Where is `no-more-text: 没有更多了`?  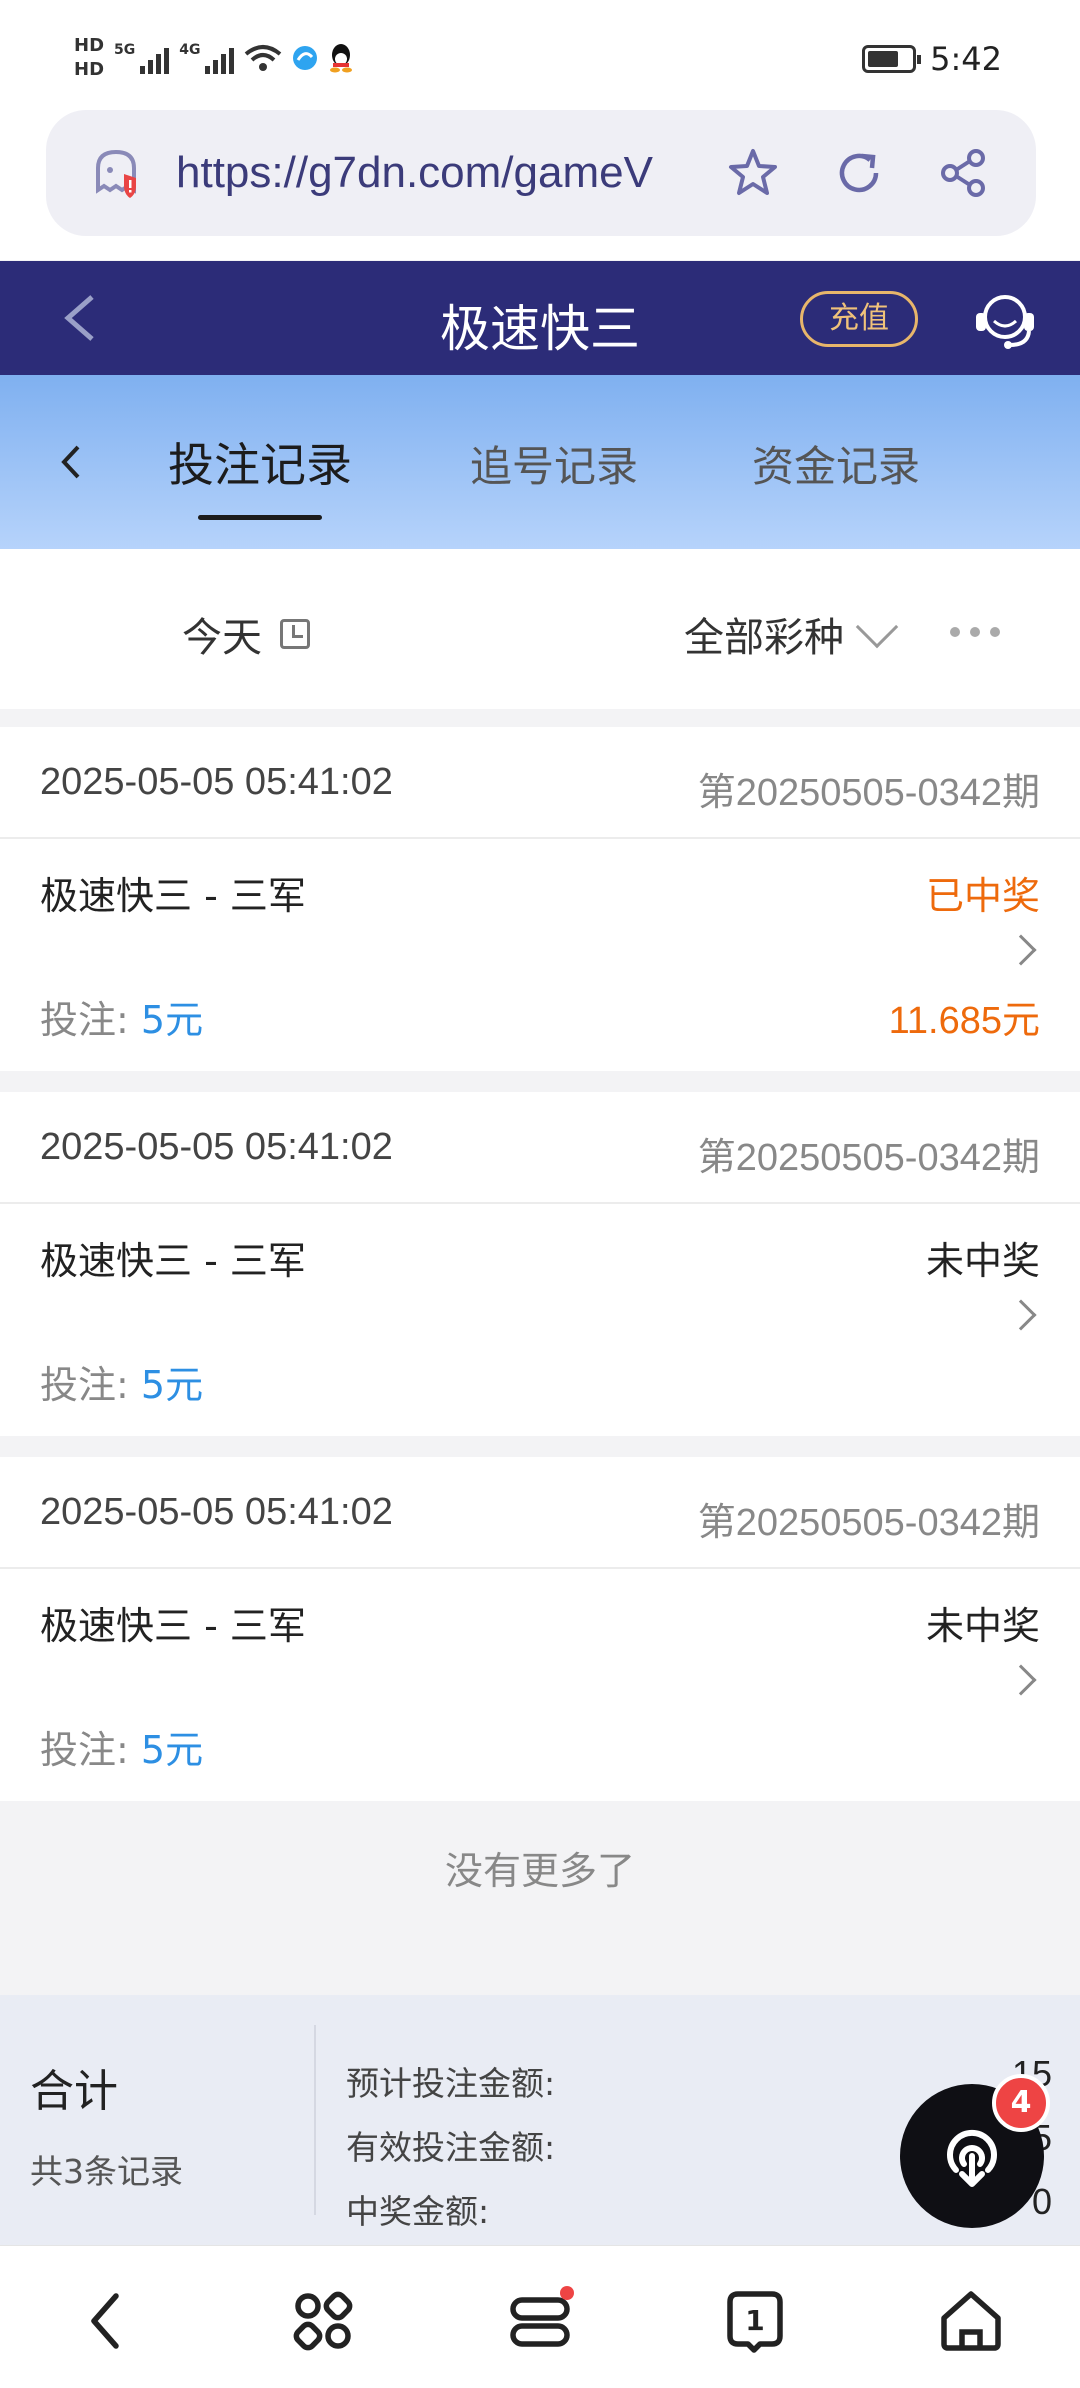 no-more-text: 没有更多了 is located at coordinates (539, 1871).